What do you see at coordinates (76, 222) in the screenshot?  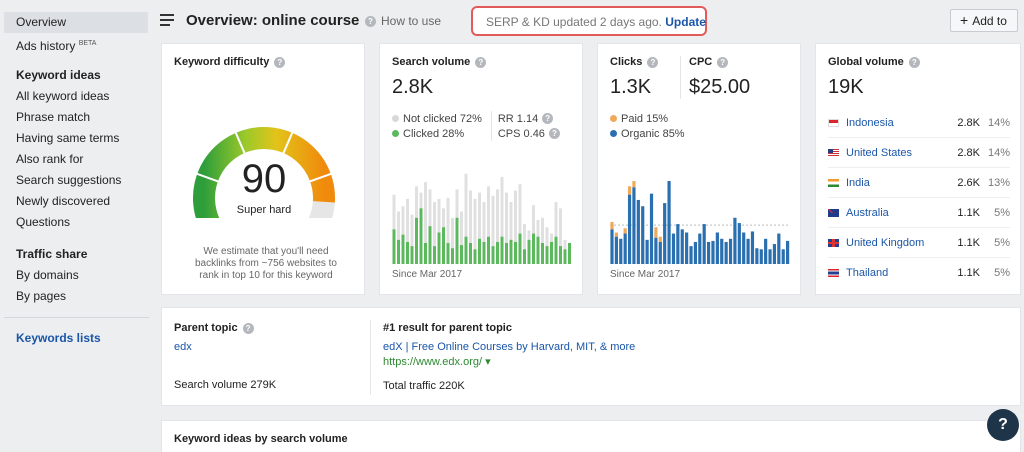 I see `sidebar-item-questions: Questions` at bounding box center [76, 222].